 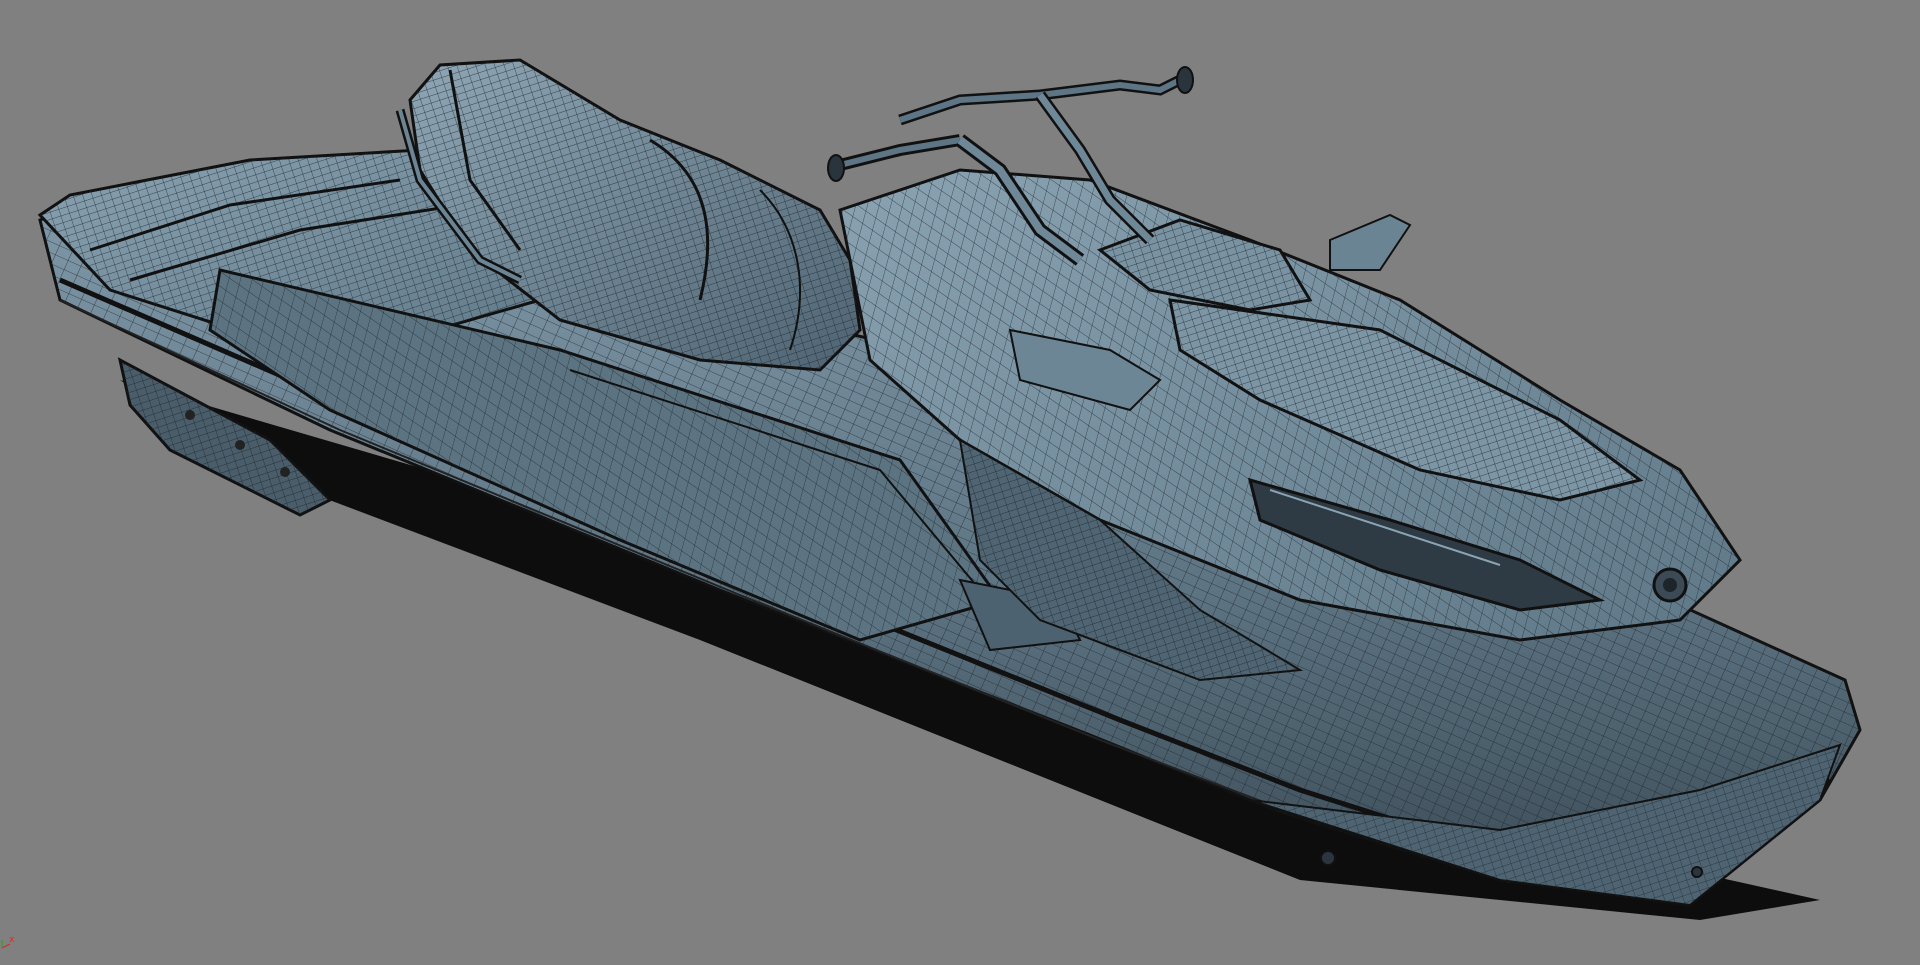 What do you see at coordinates (20, 940) in the screenshot?
I see `axis-gizmo: x` at bounding box center [20, 940].